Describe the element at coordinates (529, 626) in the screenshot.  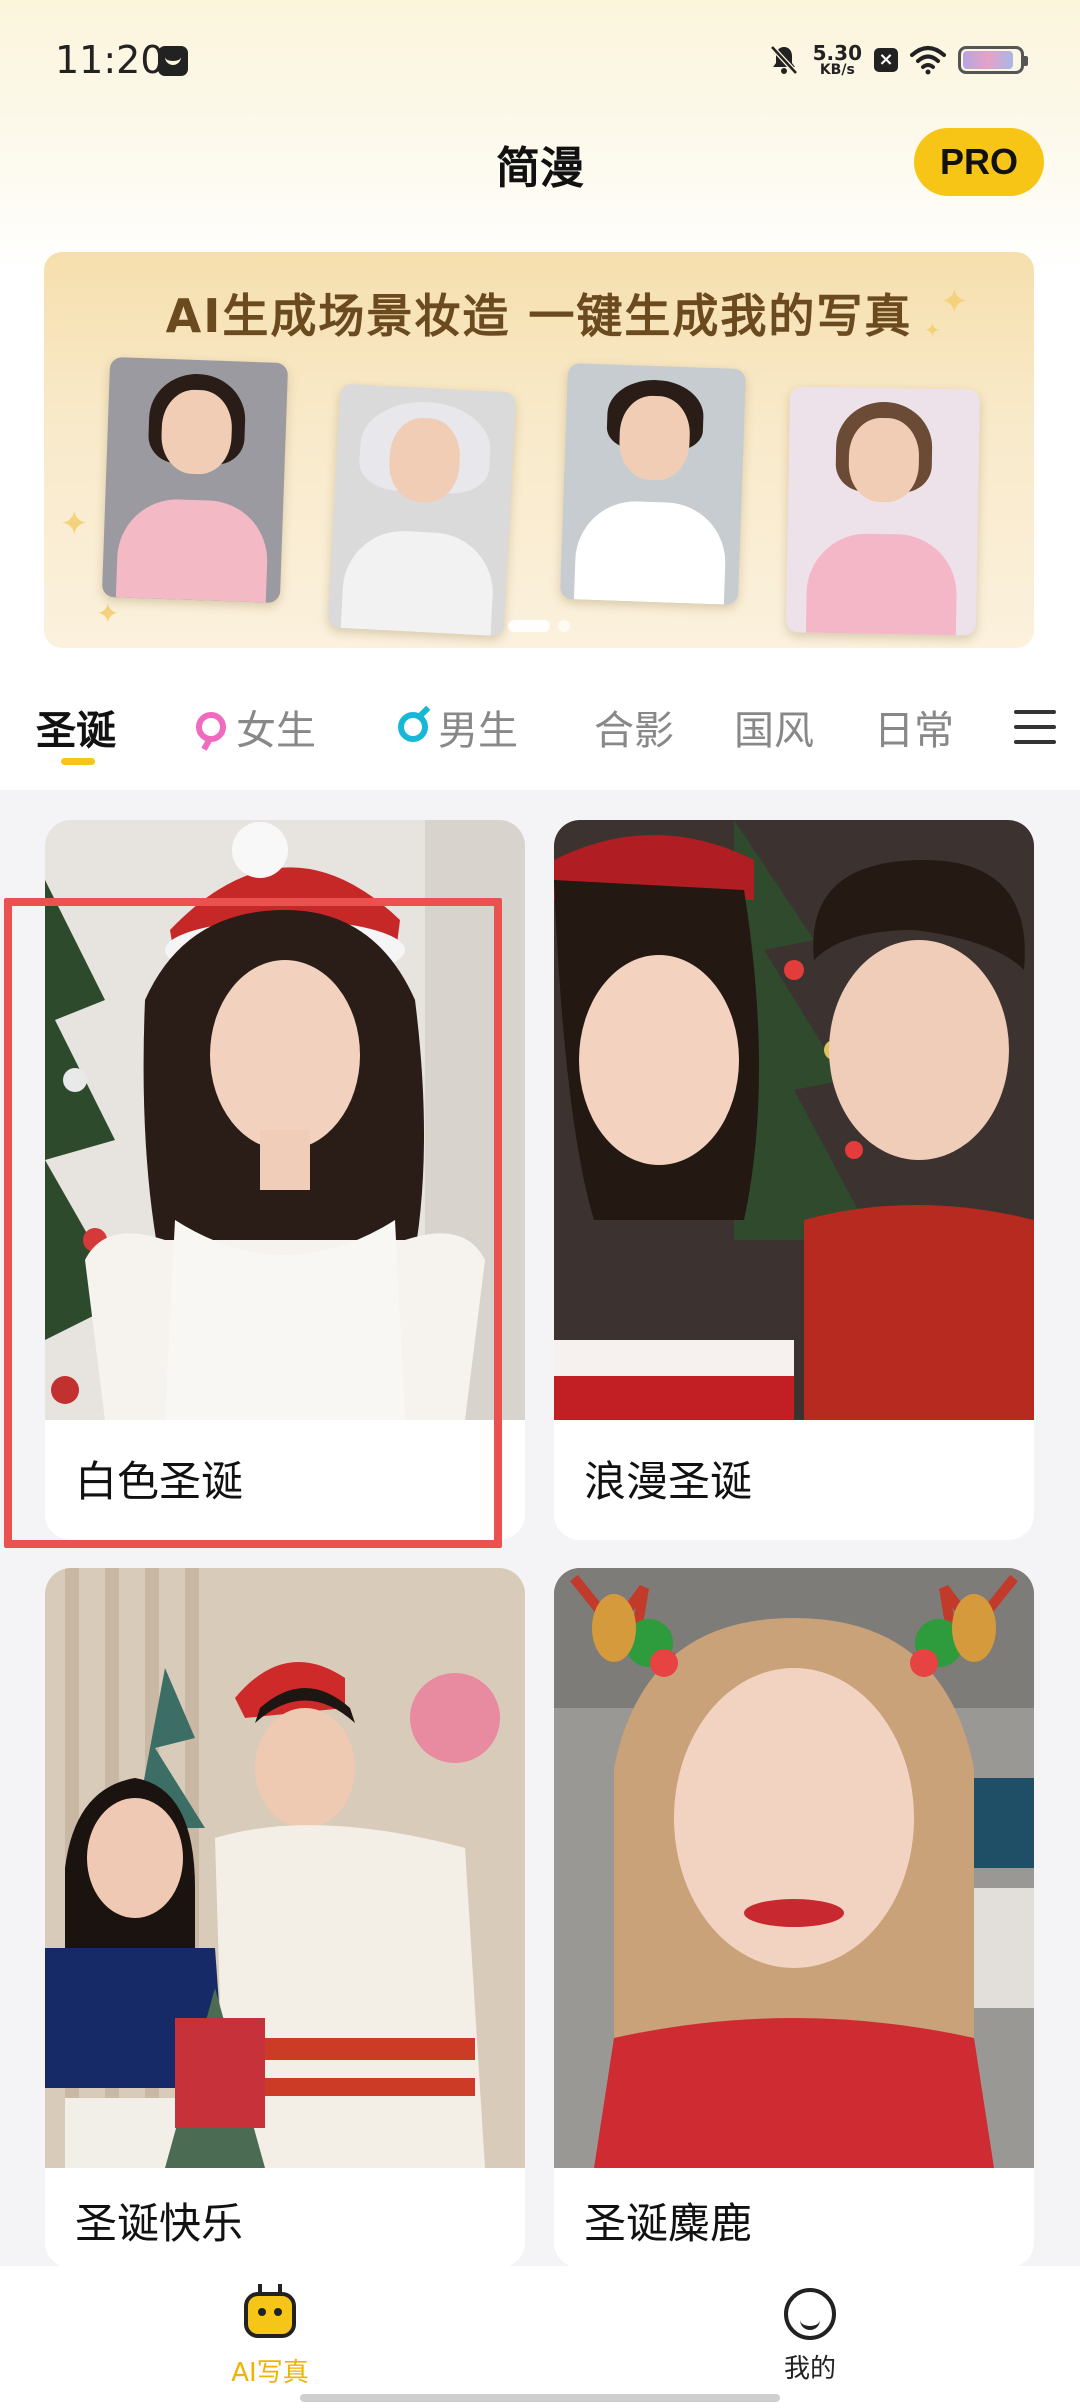
I see `banner-dot-active` at that location.